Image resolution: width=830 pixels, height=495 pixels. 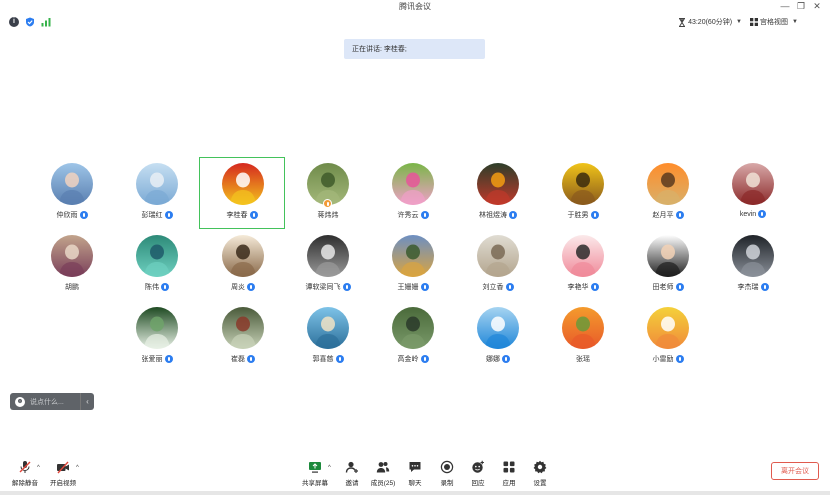 I want to click on participant-tile: 谭软梁同飞, so click(x=328, y=266).